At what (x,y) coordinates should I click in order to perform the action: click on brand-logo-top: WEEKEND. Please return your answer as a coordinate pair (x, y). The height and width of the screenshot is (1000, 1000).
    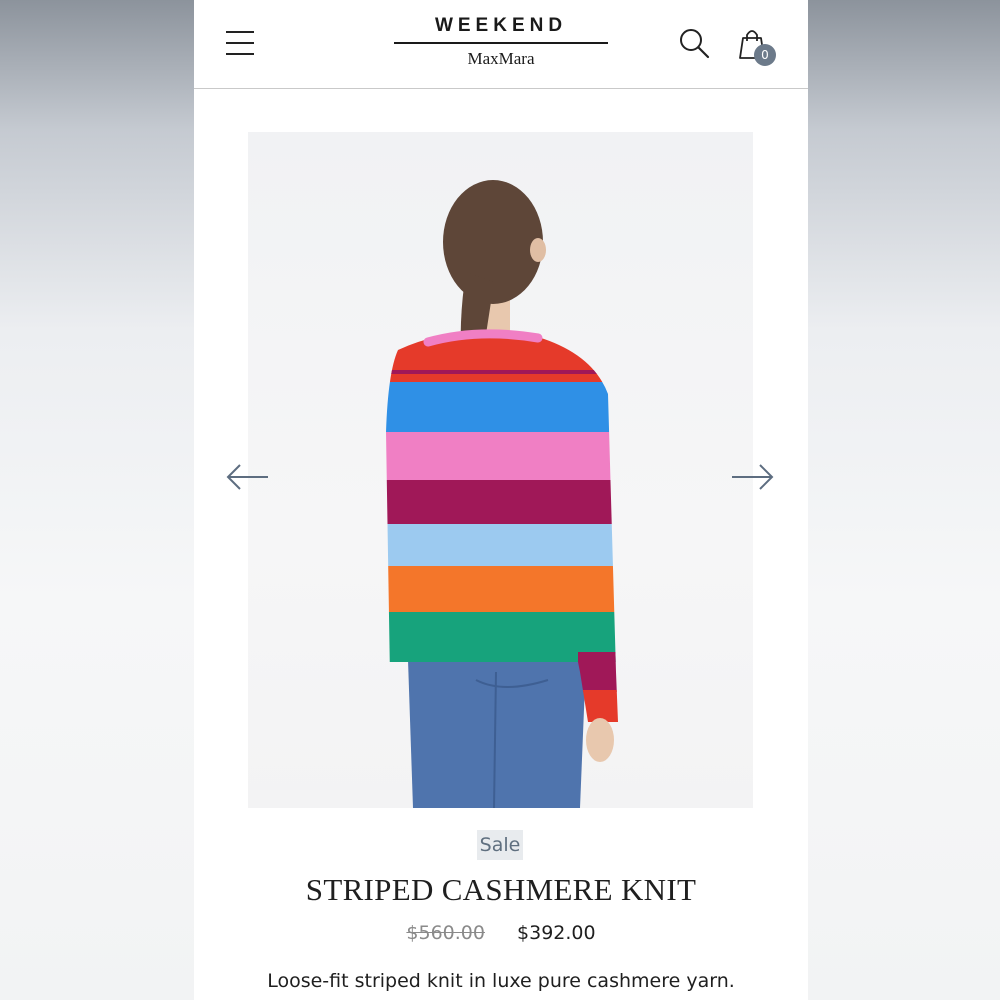
    Looking at the image, I should click on (501, 25).